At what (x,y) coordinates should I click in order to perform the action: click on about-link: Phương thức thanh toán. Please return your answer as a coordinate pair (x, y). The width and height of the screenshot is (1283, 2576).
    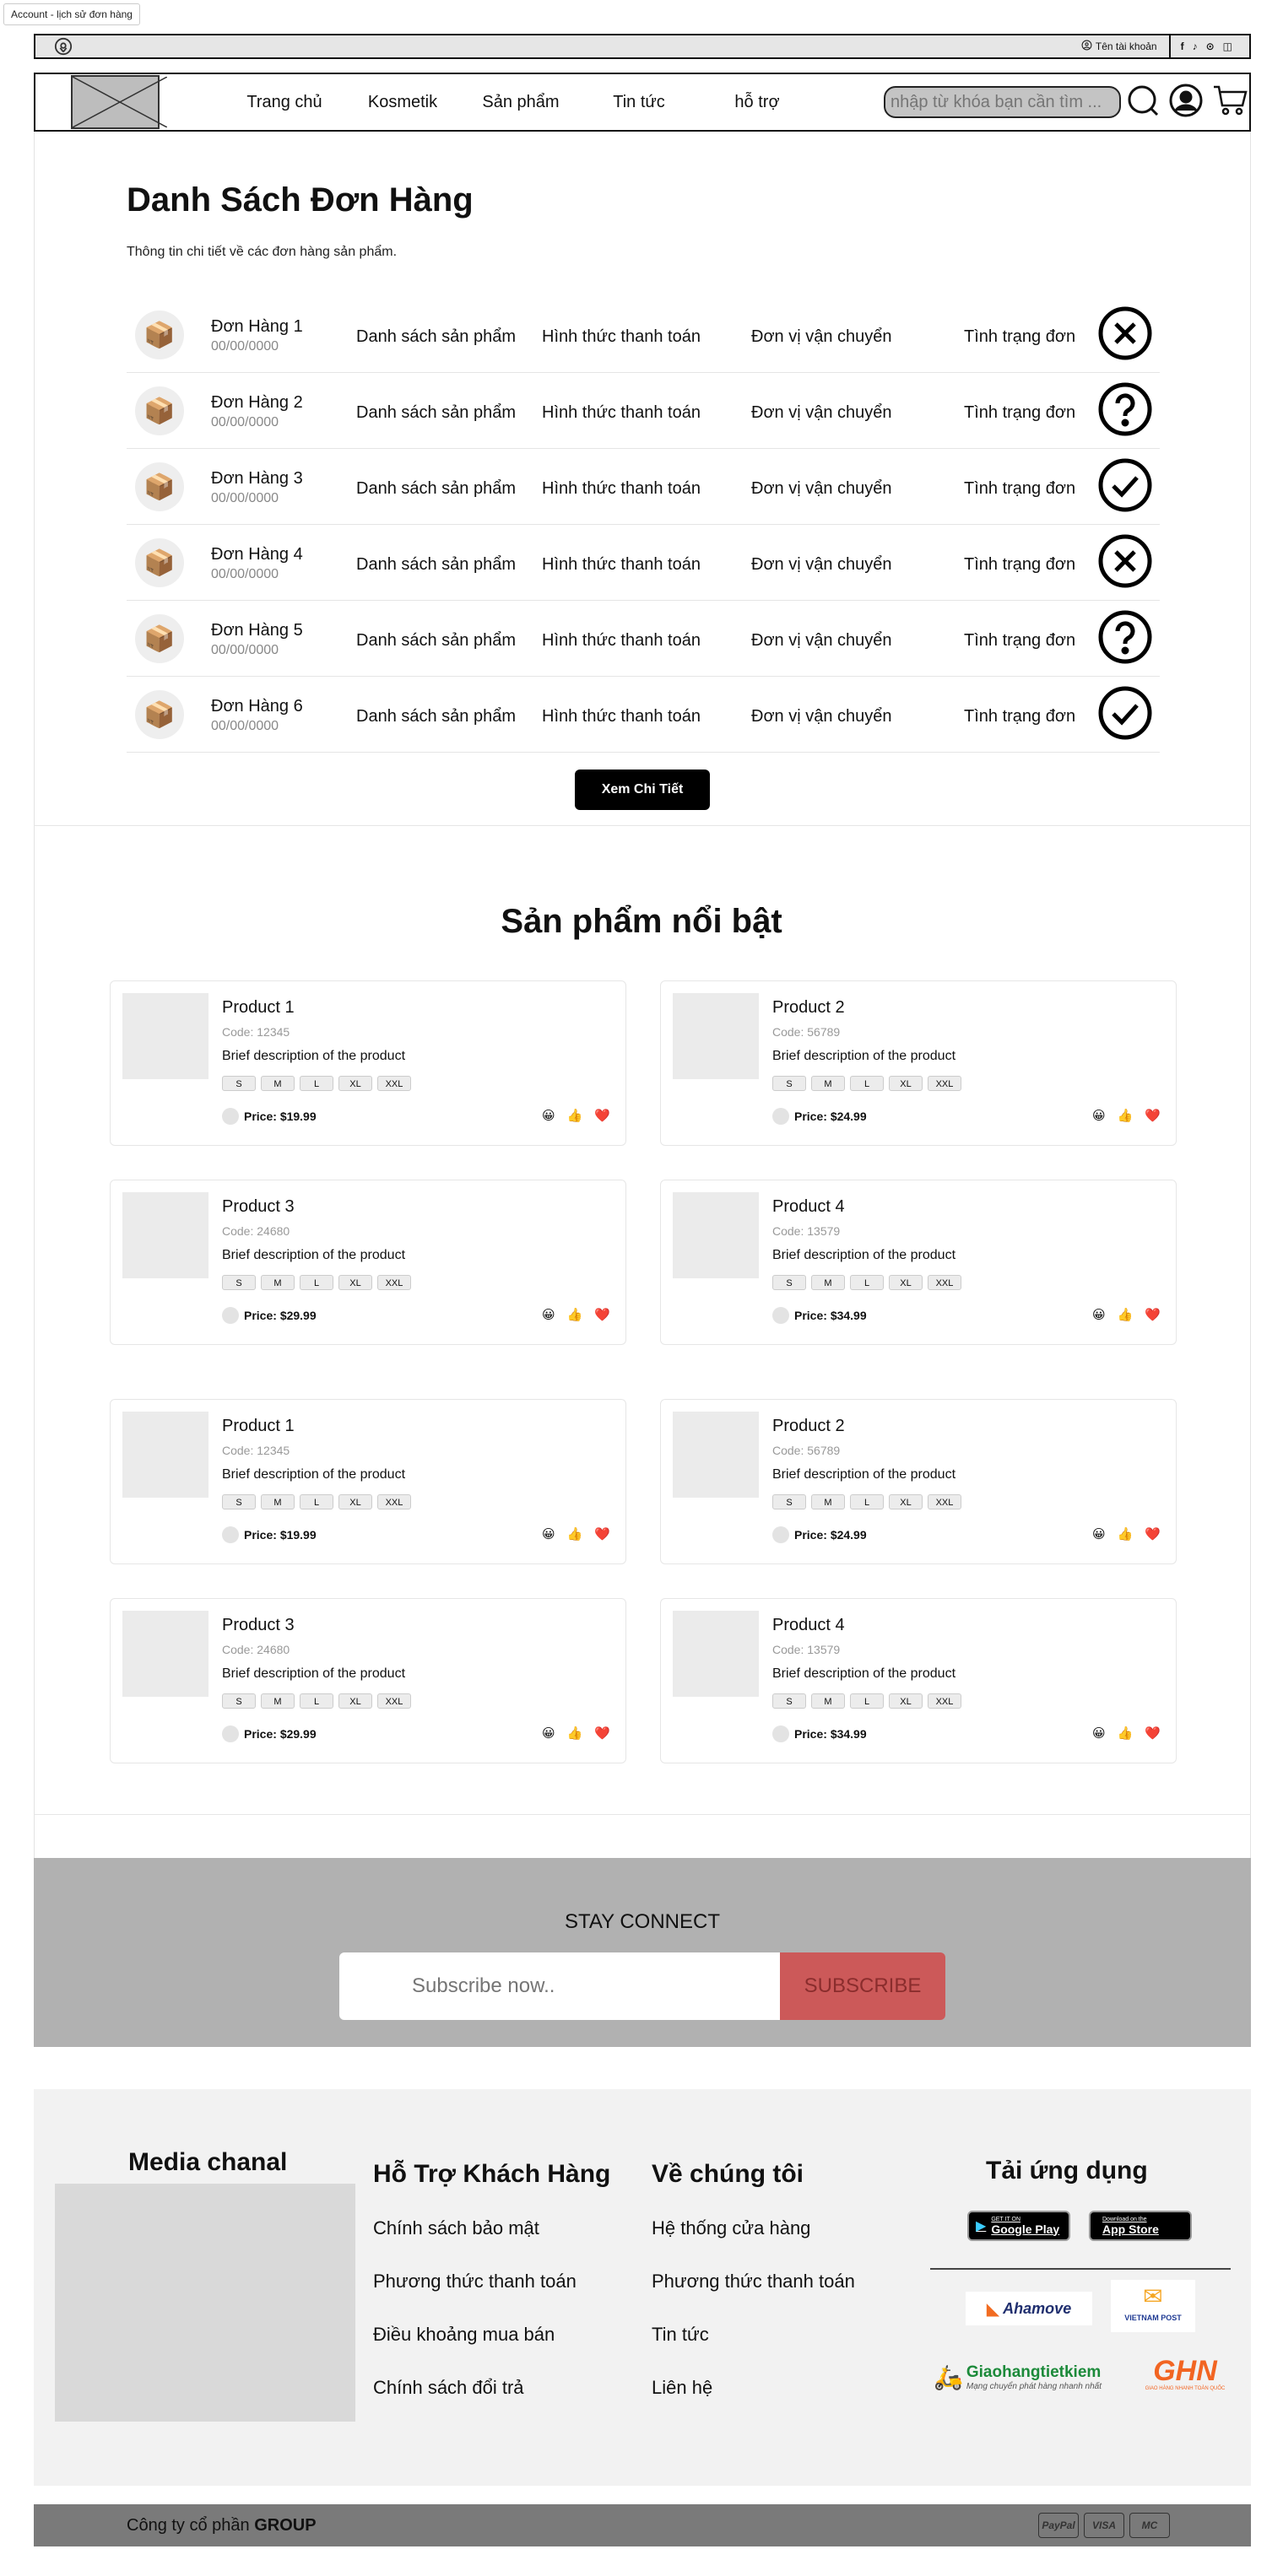
    Looking at the image, I should click on (753, 2281).